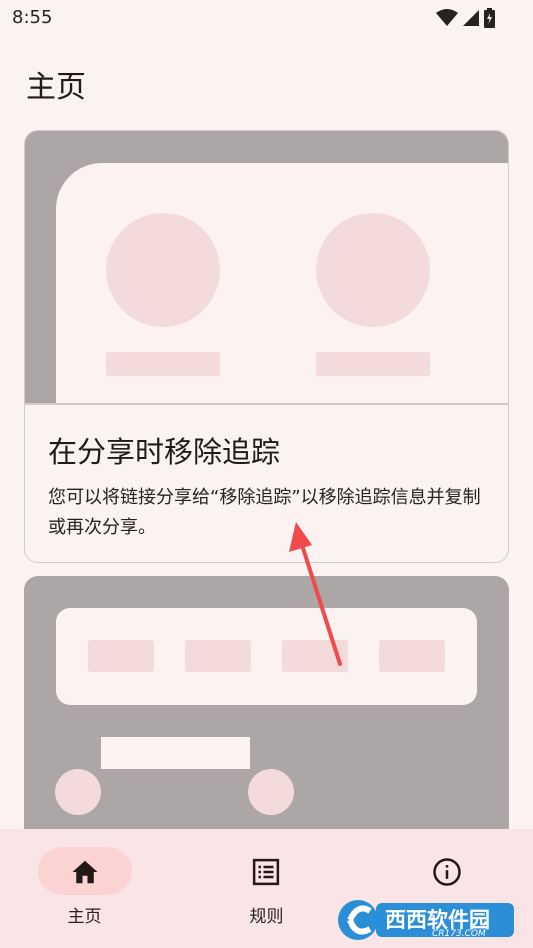 Image resolution: width=533 pixels, height=948 pixels. What do you see at coordinates (164, 452) in the screenshot?
I see `card-title: 在分享时移除追踪` at bounding box center [164, 452].